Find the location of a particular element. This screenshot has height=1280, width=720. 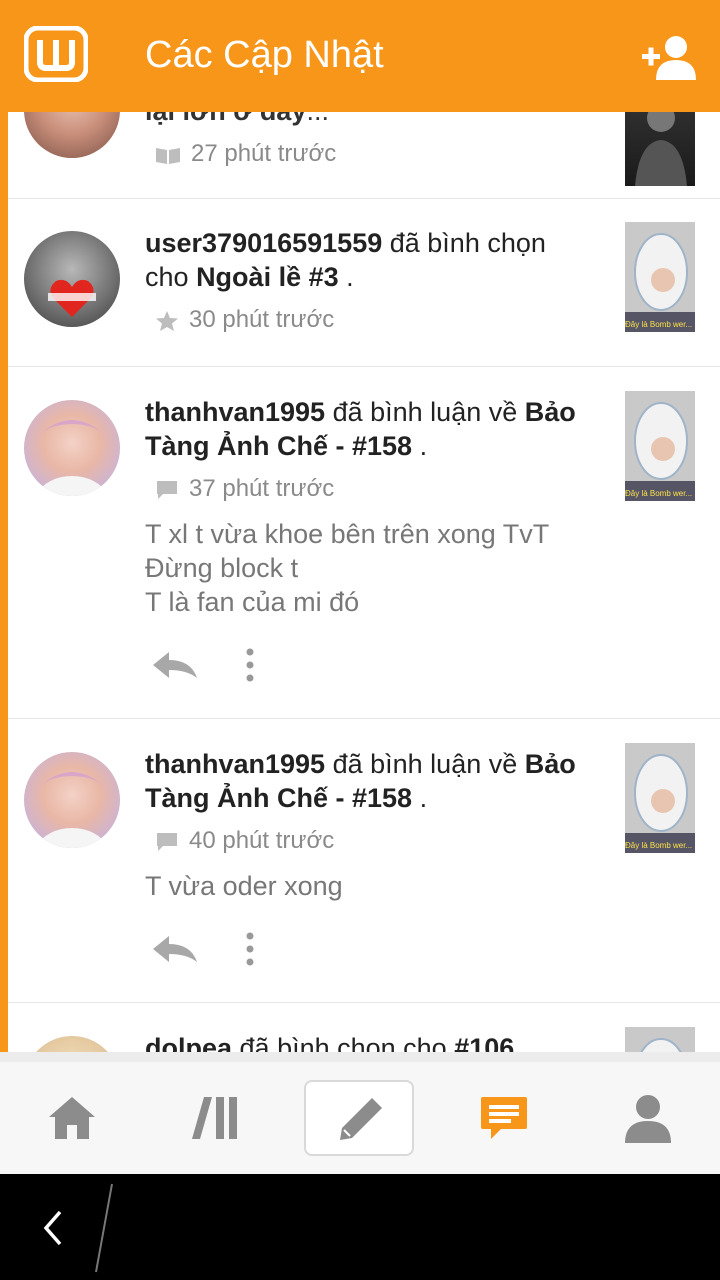

library-icon is located at coordinates (214, 1118).